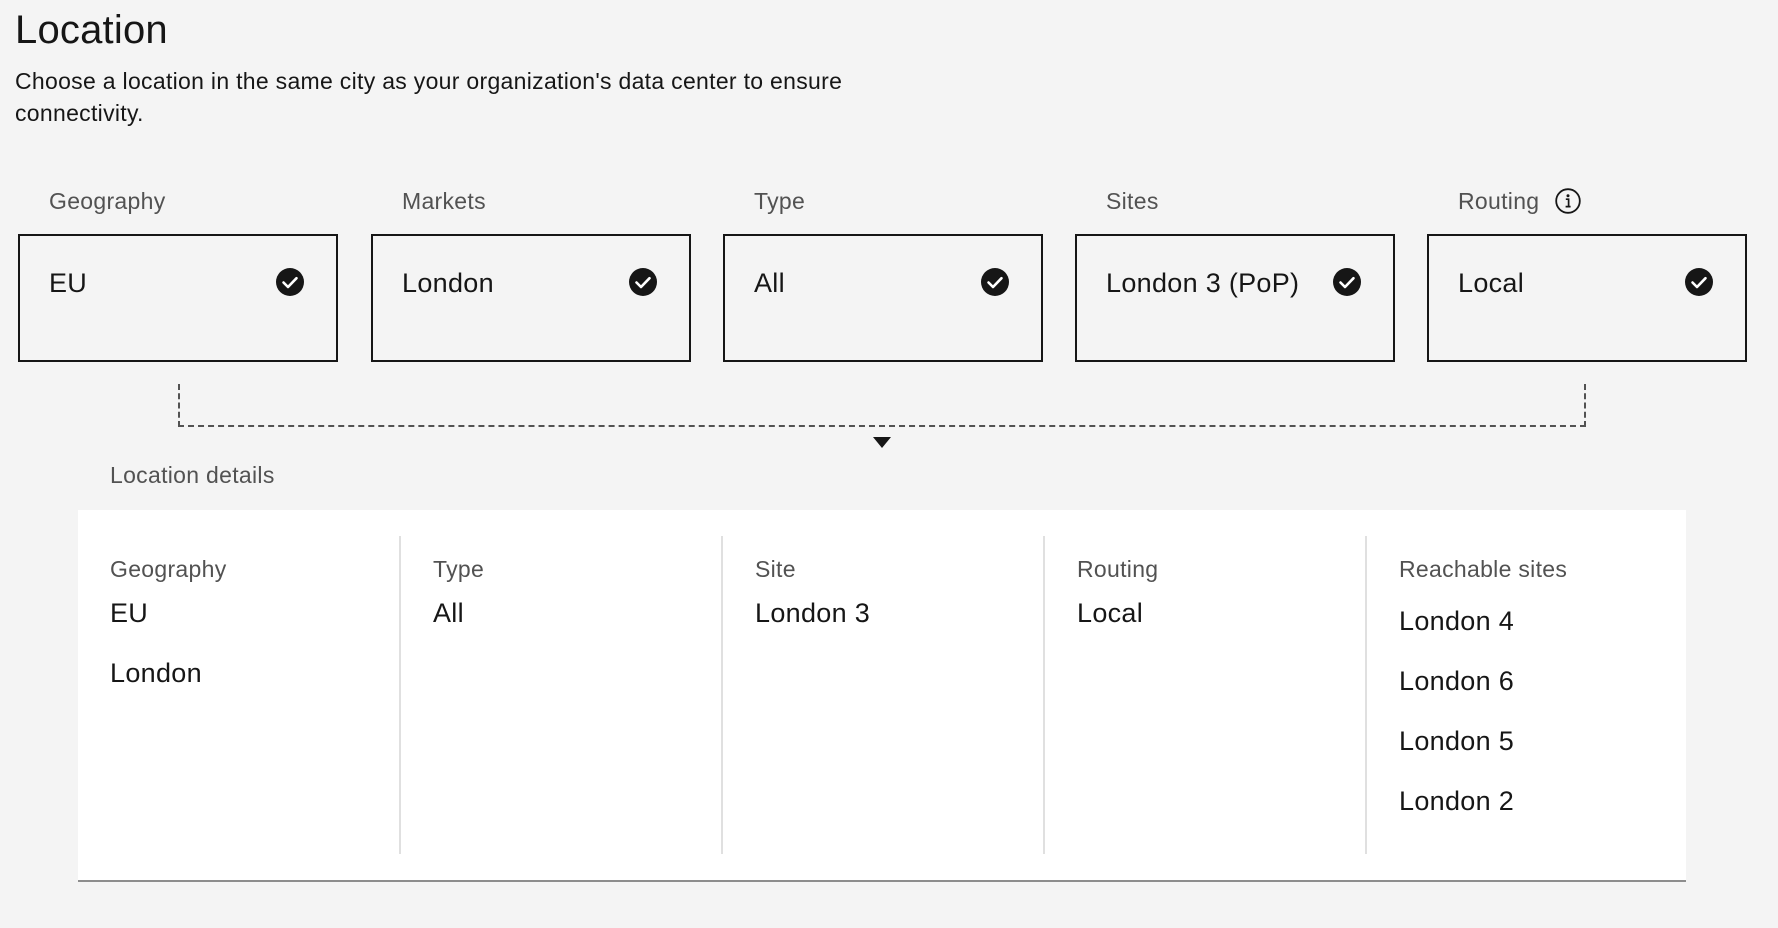 This screenshot has width=1778, height=928. Describe the element at coordinates (775, 569) in the screenshot. I see `detail-label-site: Site` at that location.